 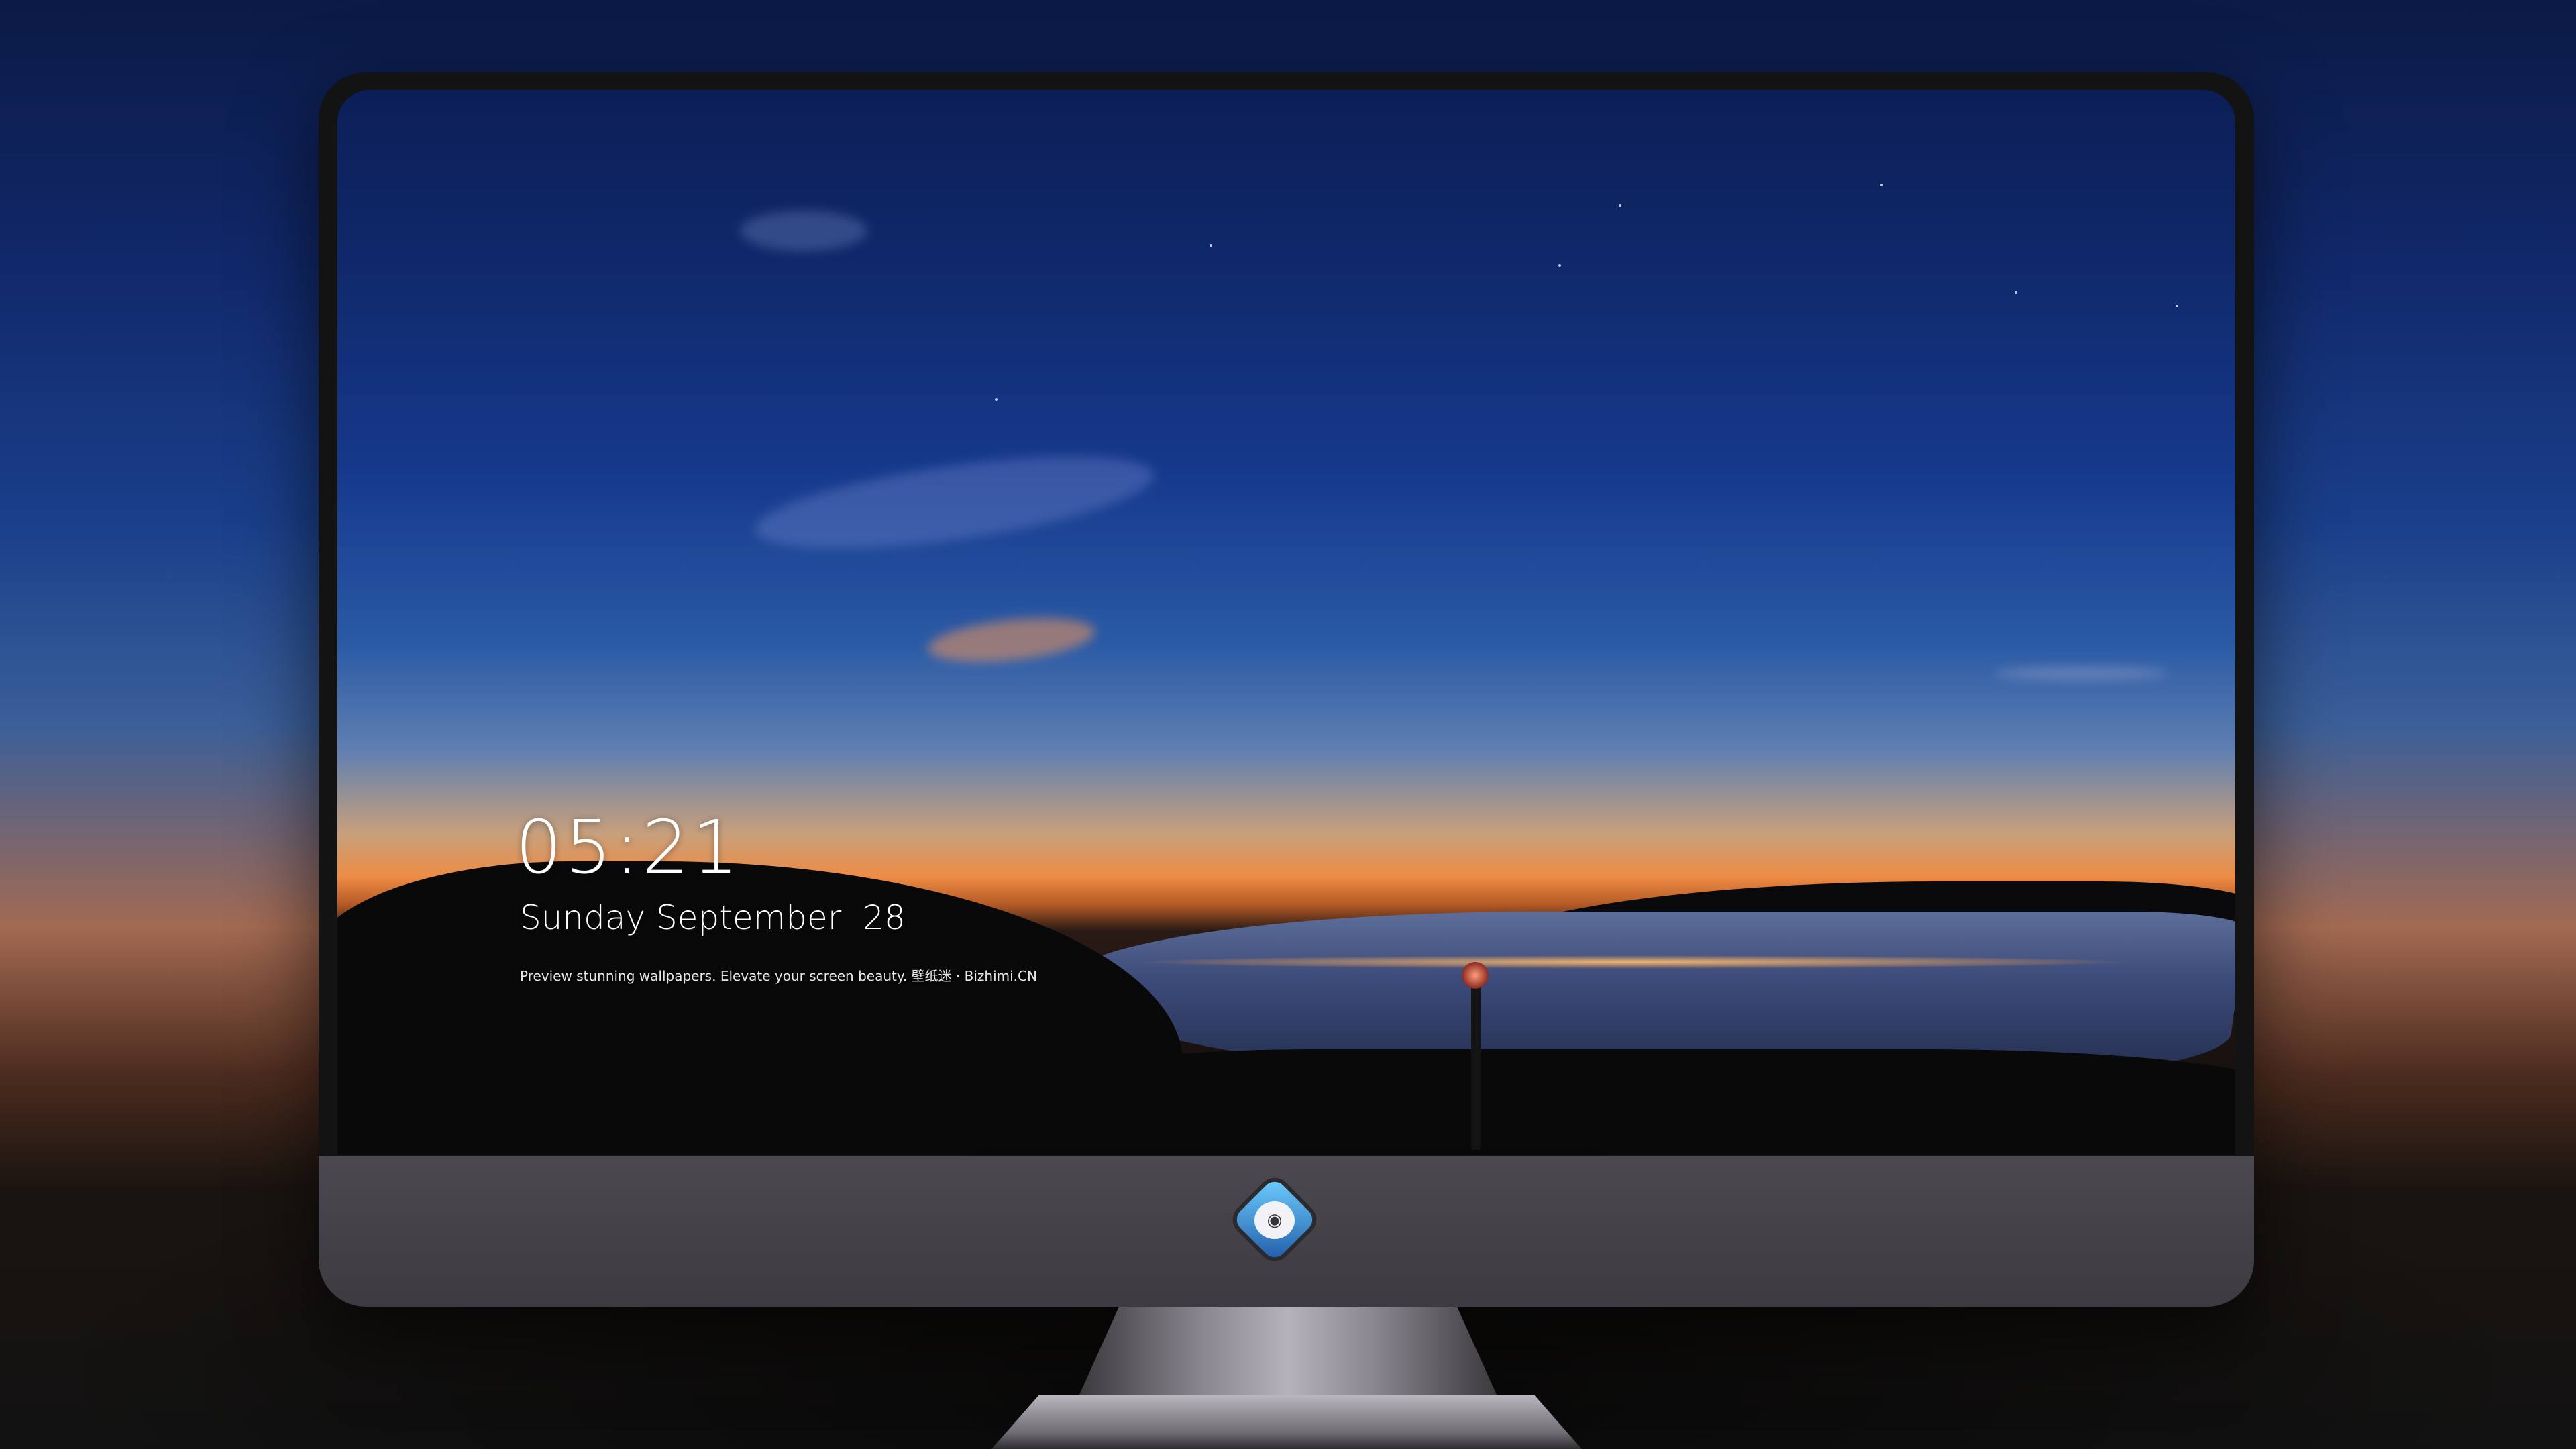 I want to click on monitor-chin: ◉, so click(x=1286, y=1231).